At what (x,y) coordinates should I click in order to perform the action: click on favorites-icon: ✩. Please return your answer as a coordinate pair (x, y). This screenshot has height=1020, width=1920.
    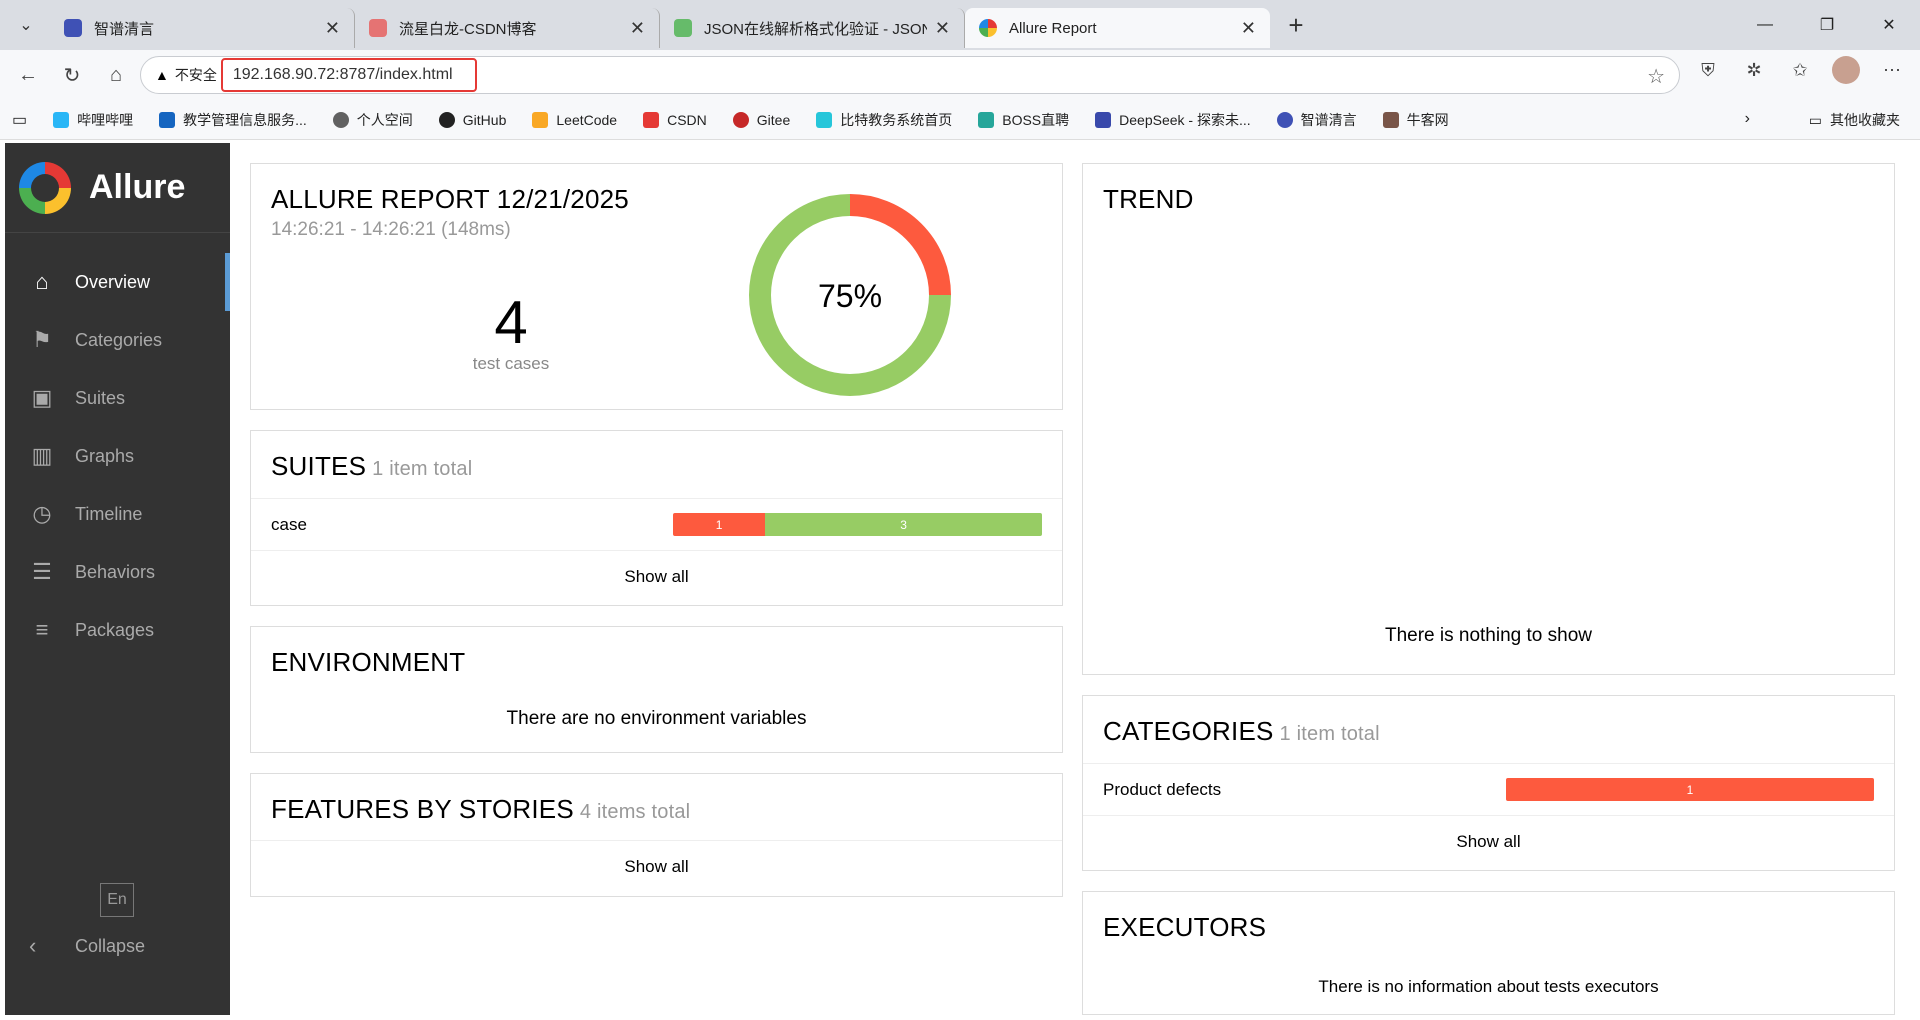
    Looking at the image, I should click on (1800, 70).